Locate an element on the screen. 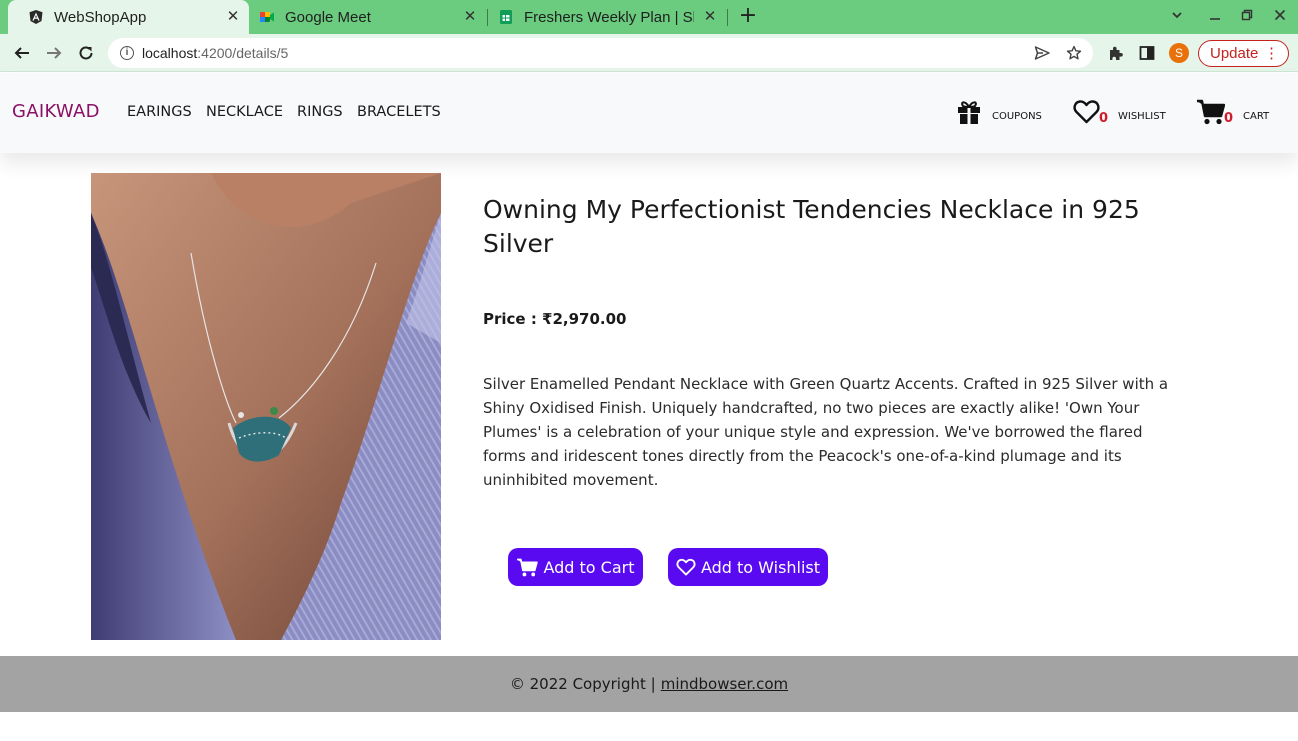 The width and height of the screenshot is (1298, 741). cart-count: 0 is located at coordinates (1229, 118).